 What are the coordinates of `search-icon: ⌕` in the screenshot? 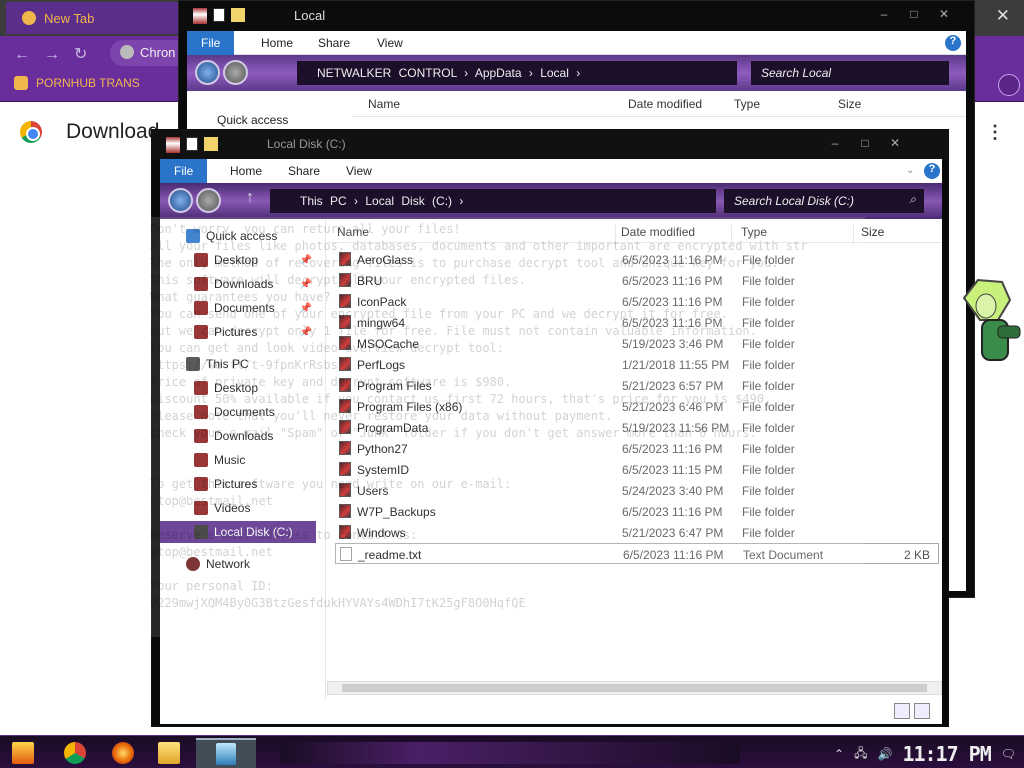 It's located at (912, 199).